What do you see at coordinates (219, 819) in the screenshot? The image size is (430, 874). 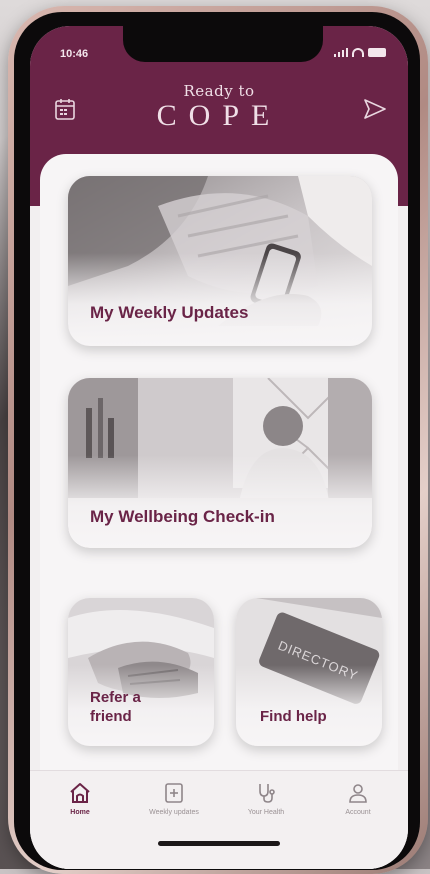 I see `bottom-tab-bar: Home Weekly updates Your Health Account` at bounding box center [219, 819].